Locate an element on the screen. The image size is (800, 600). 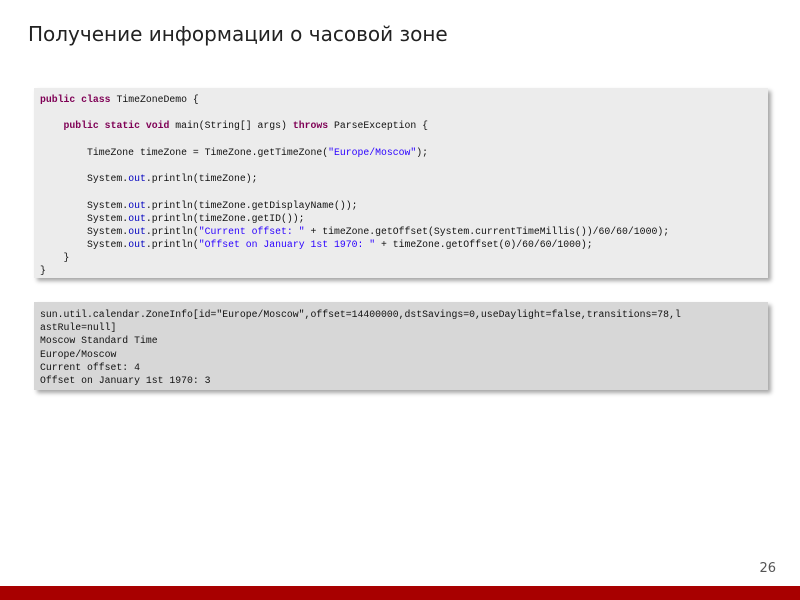
code-keyword: public static void is located at coordinates (116, 126).